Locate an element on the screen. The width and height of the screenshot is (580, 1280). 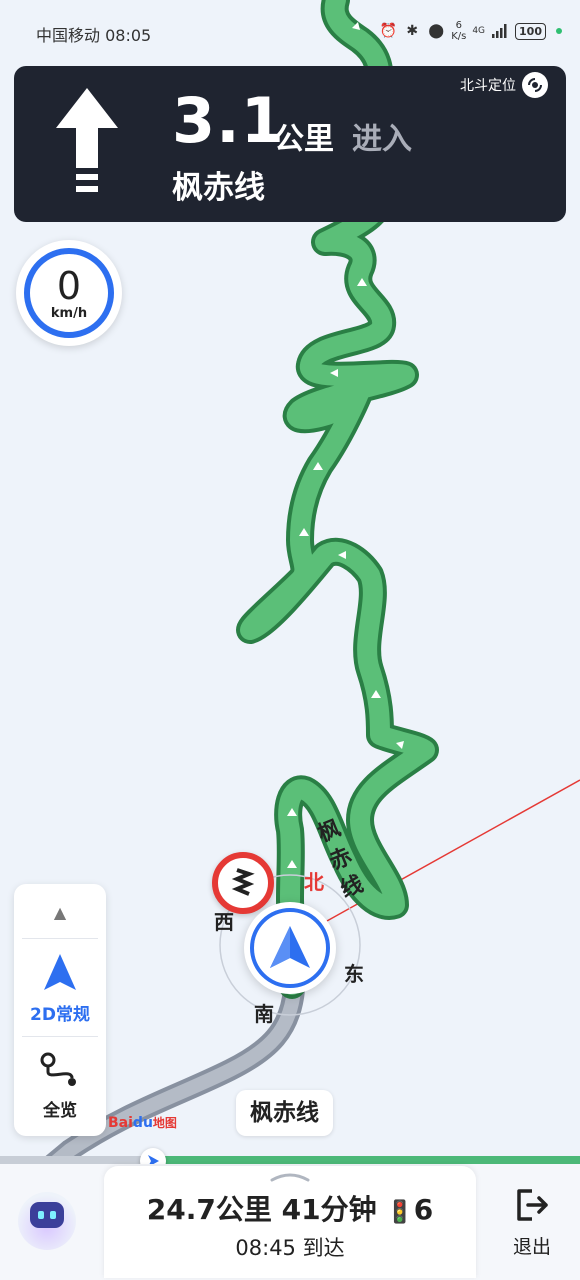
alarm-icon: ⏰ is located at coordinates (388, 31).